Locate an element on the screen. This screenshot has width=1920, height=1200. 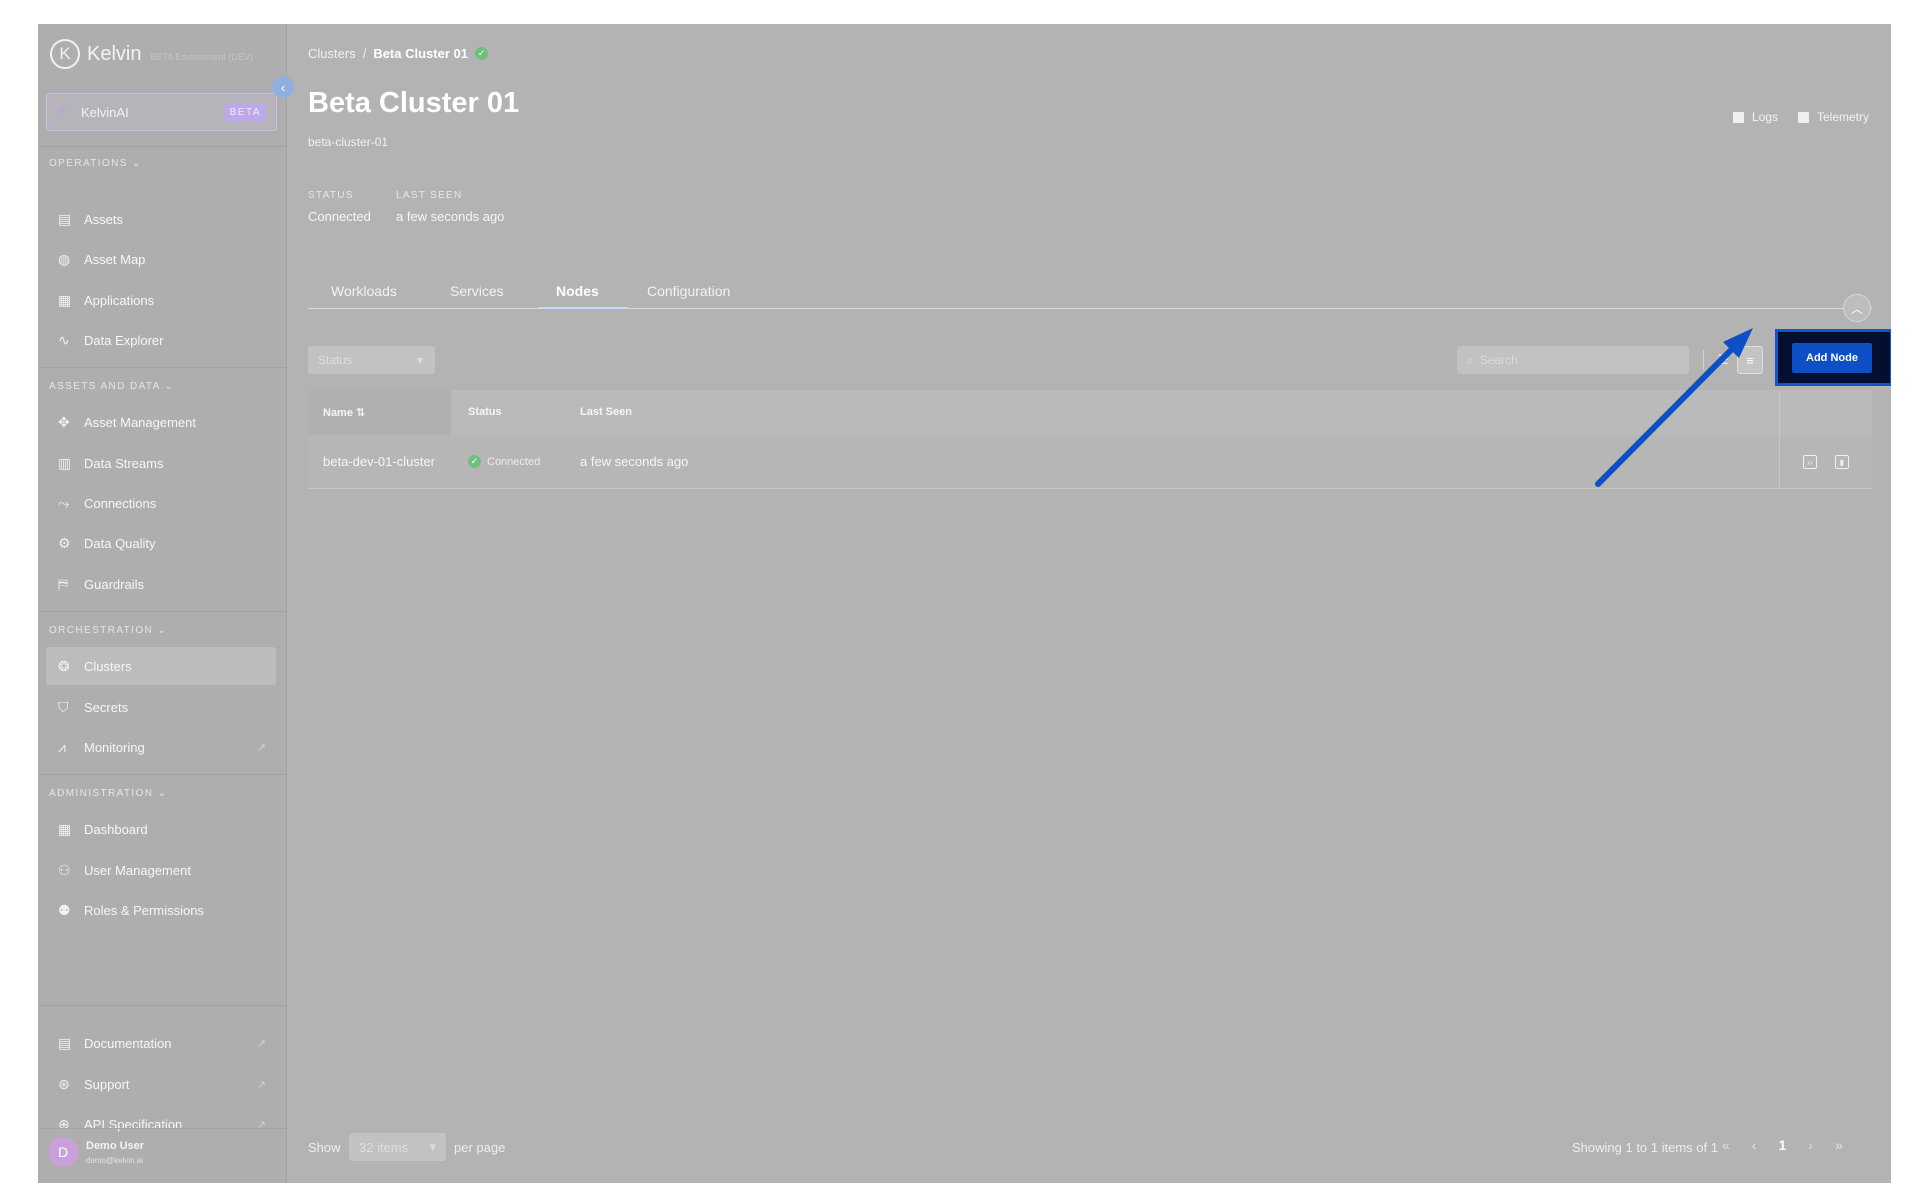
pulse-icon: ∿ is located at coordinates (64, 339).